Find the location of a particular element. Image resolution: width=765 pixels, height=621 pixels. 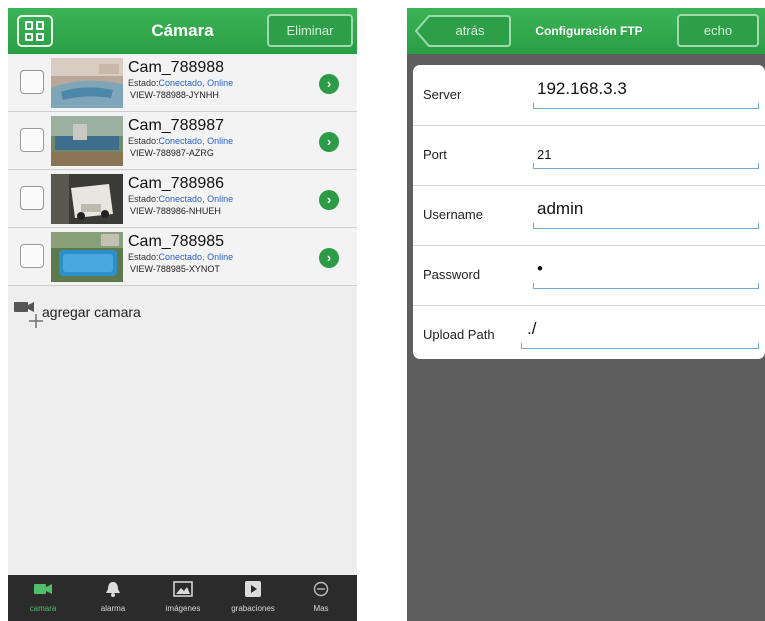

add-camera-label: agregar camara is located at coordinates (91, 312).